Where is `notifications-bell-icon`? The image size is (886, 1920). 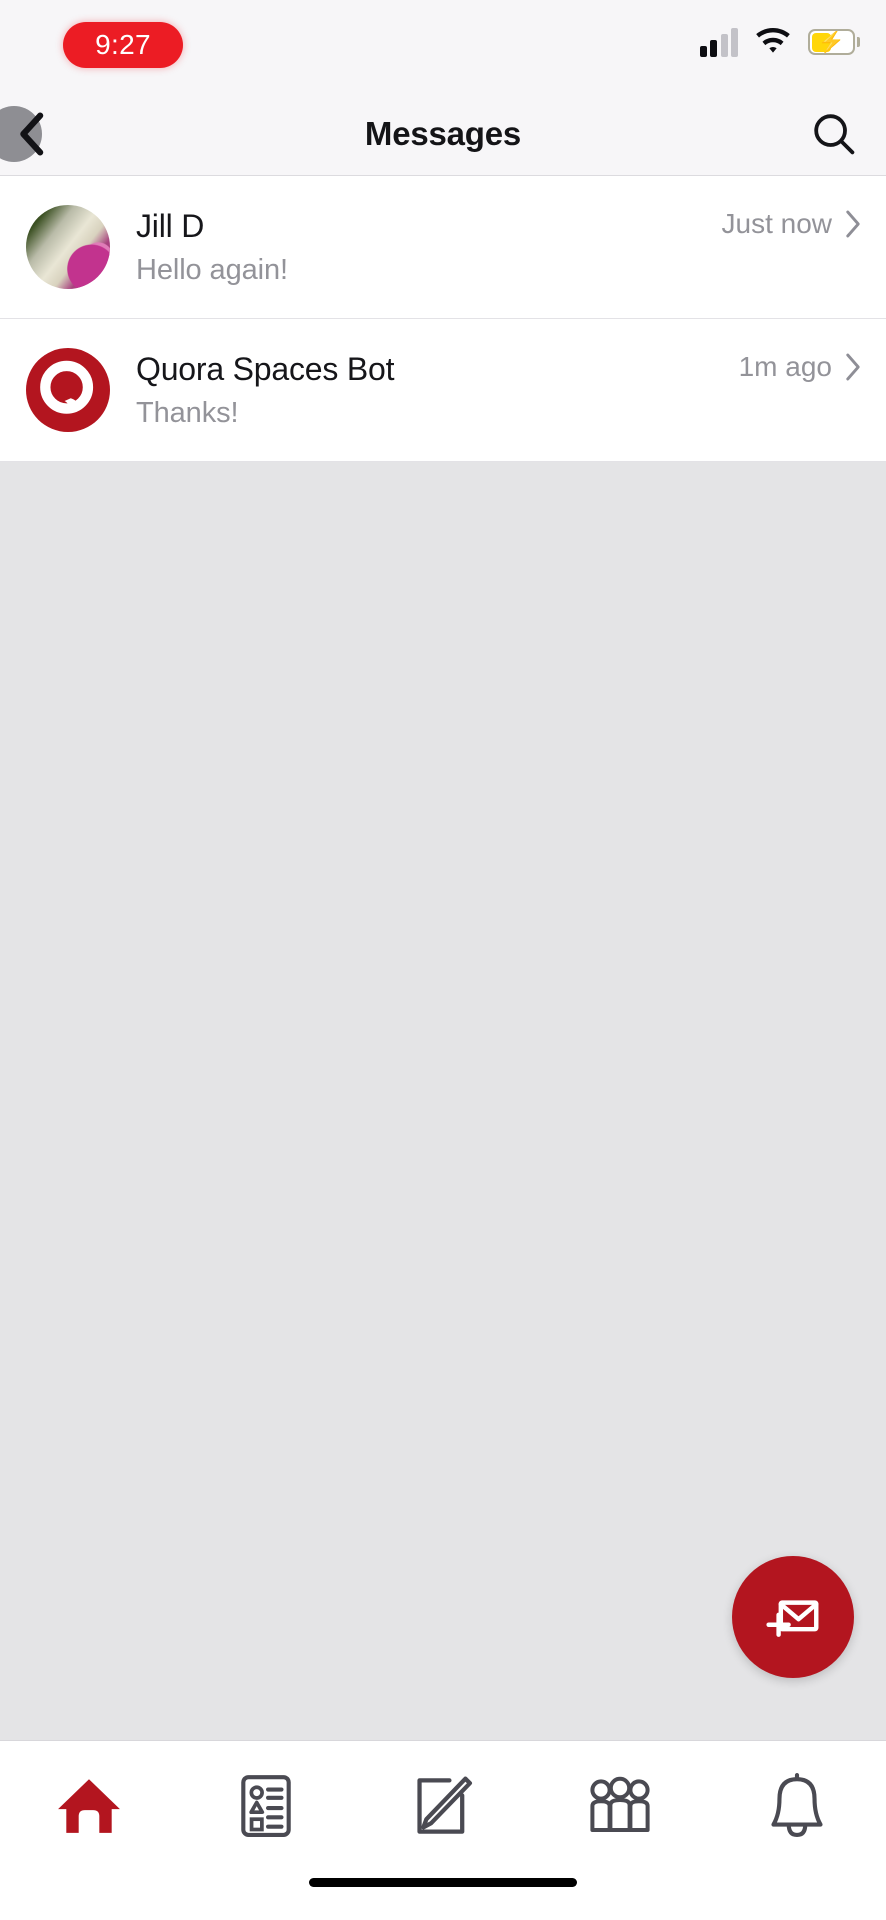
notifications-bell-icon is located at coordinates (797, 1804).